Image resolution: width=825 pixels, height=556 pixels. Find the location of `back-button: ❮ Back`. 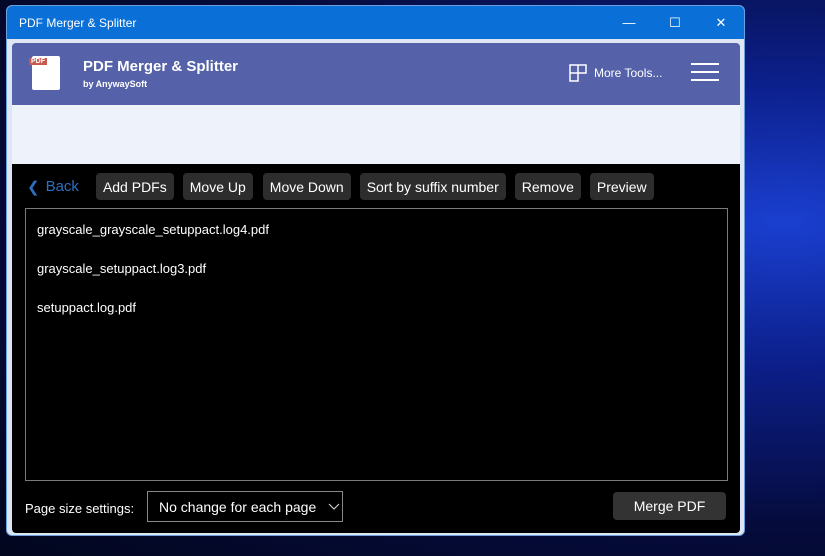

back-button: ❮ Back is located at coordinates (55, 187).